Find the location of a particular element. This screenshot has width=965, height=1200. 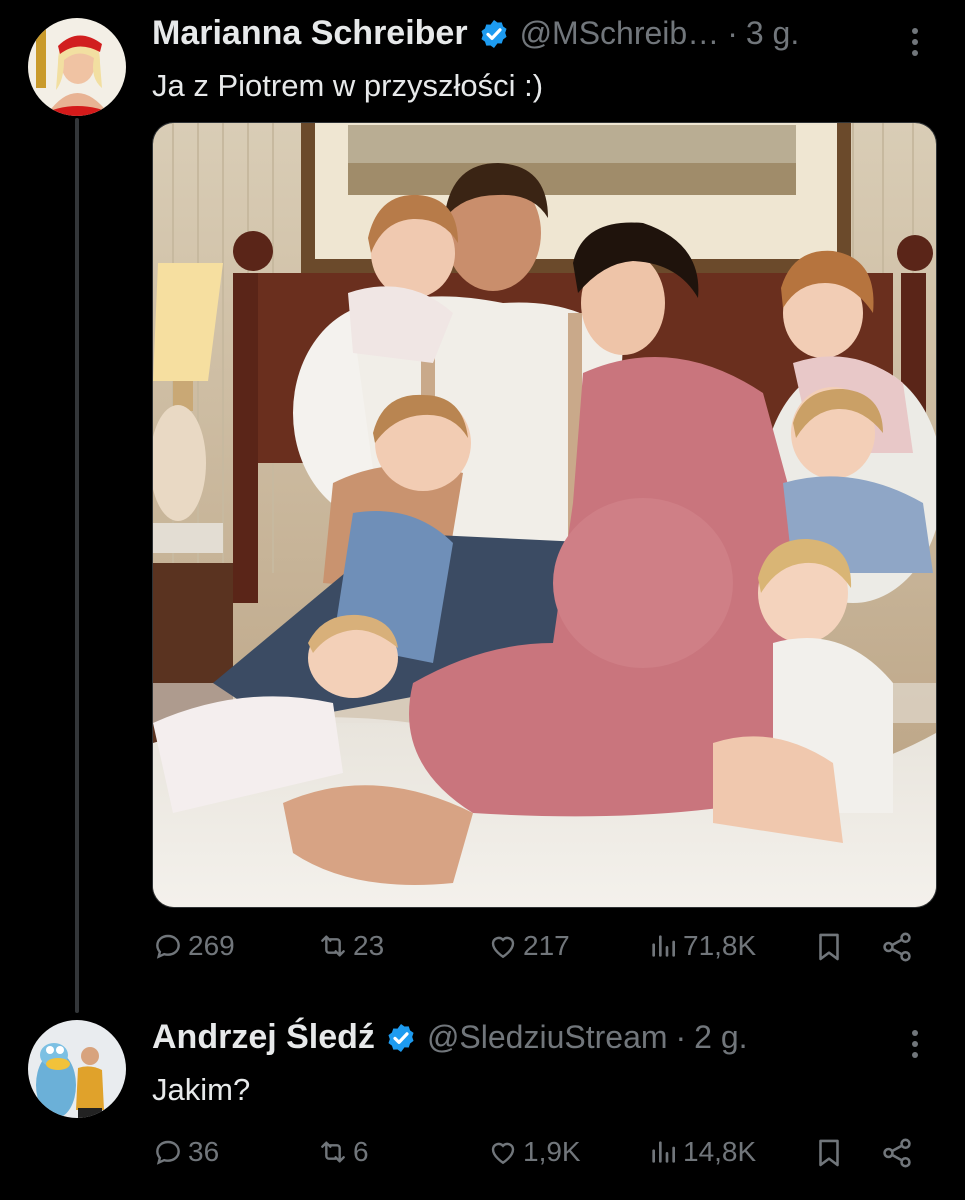

views-button: 71,8K is located at coordinates (701, 946).